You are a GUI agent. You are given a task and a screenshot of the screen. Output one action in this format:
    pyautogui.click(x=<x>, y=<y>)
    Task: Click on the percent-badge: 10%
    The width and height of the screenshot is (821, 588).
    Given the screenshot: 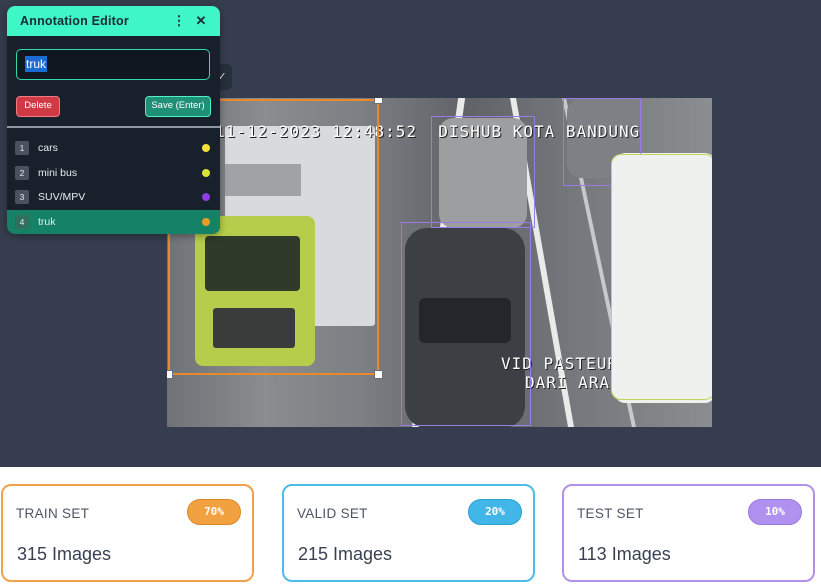 What is the action you would take?
    pyautogui.click(x=775, y=512)
    